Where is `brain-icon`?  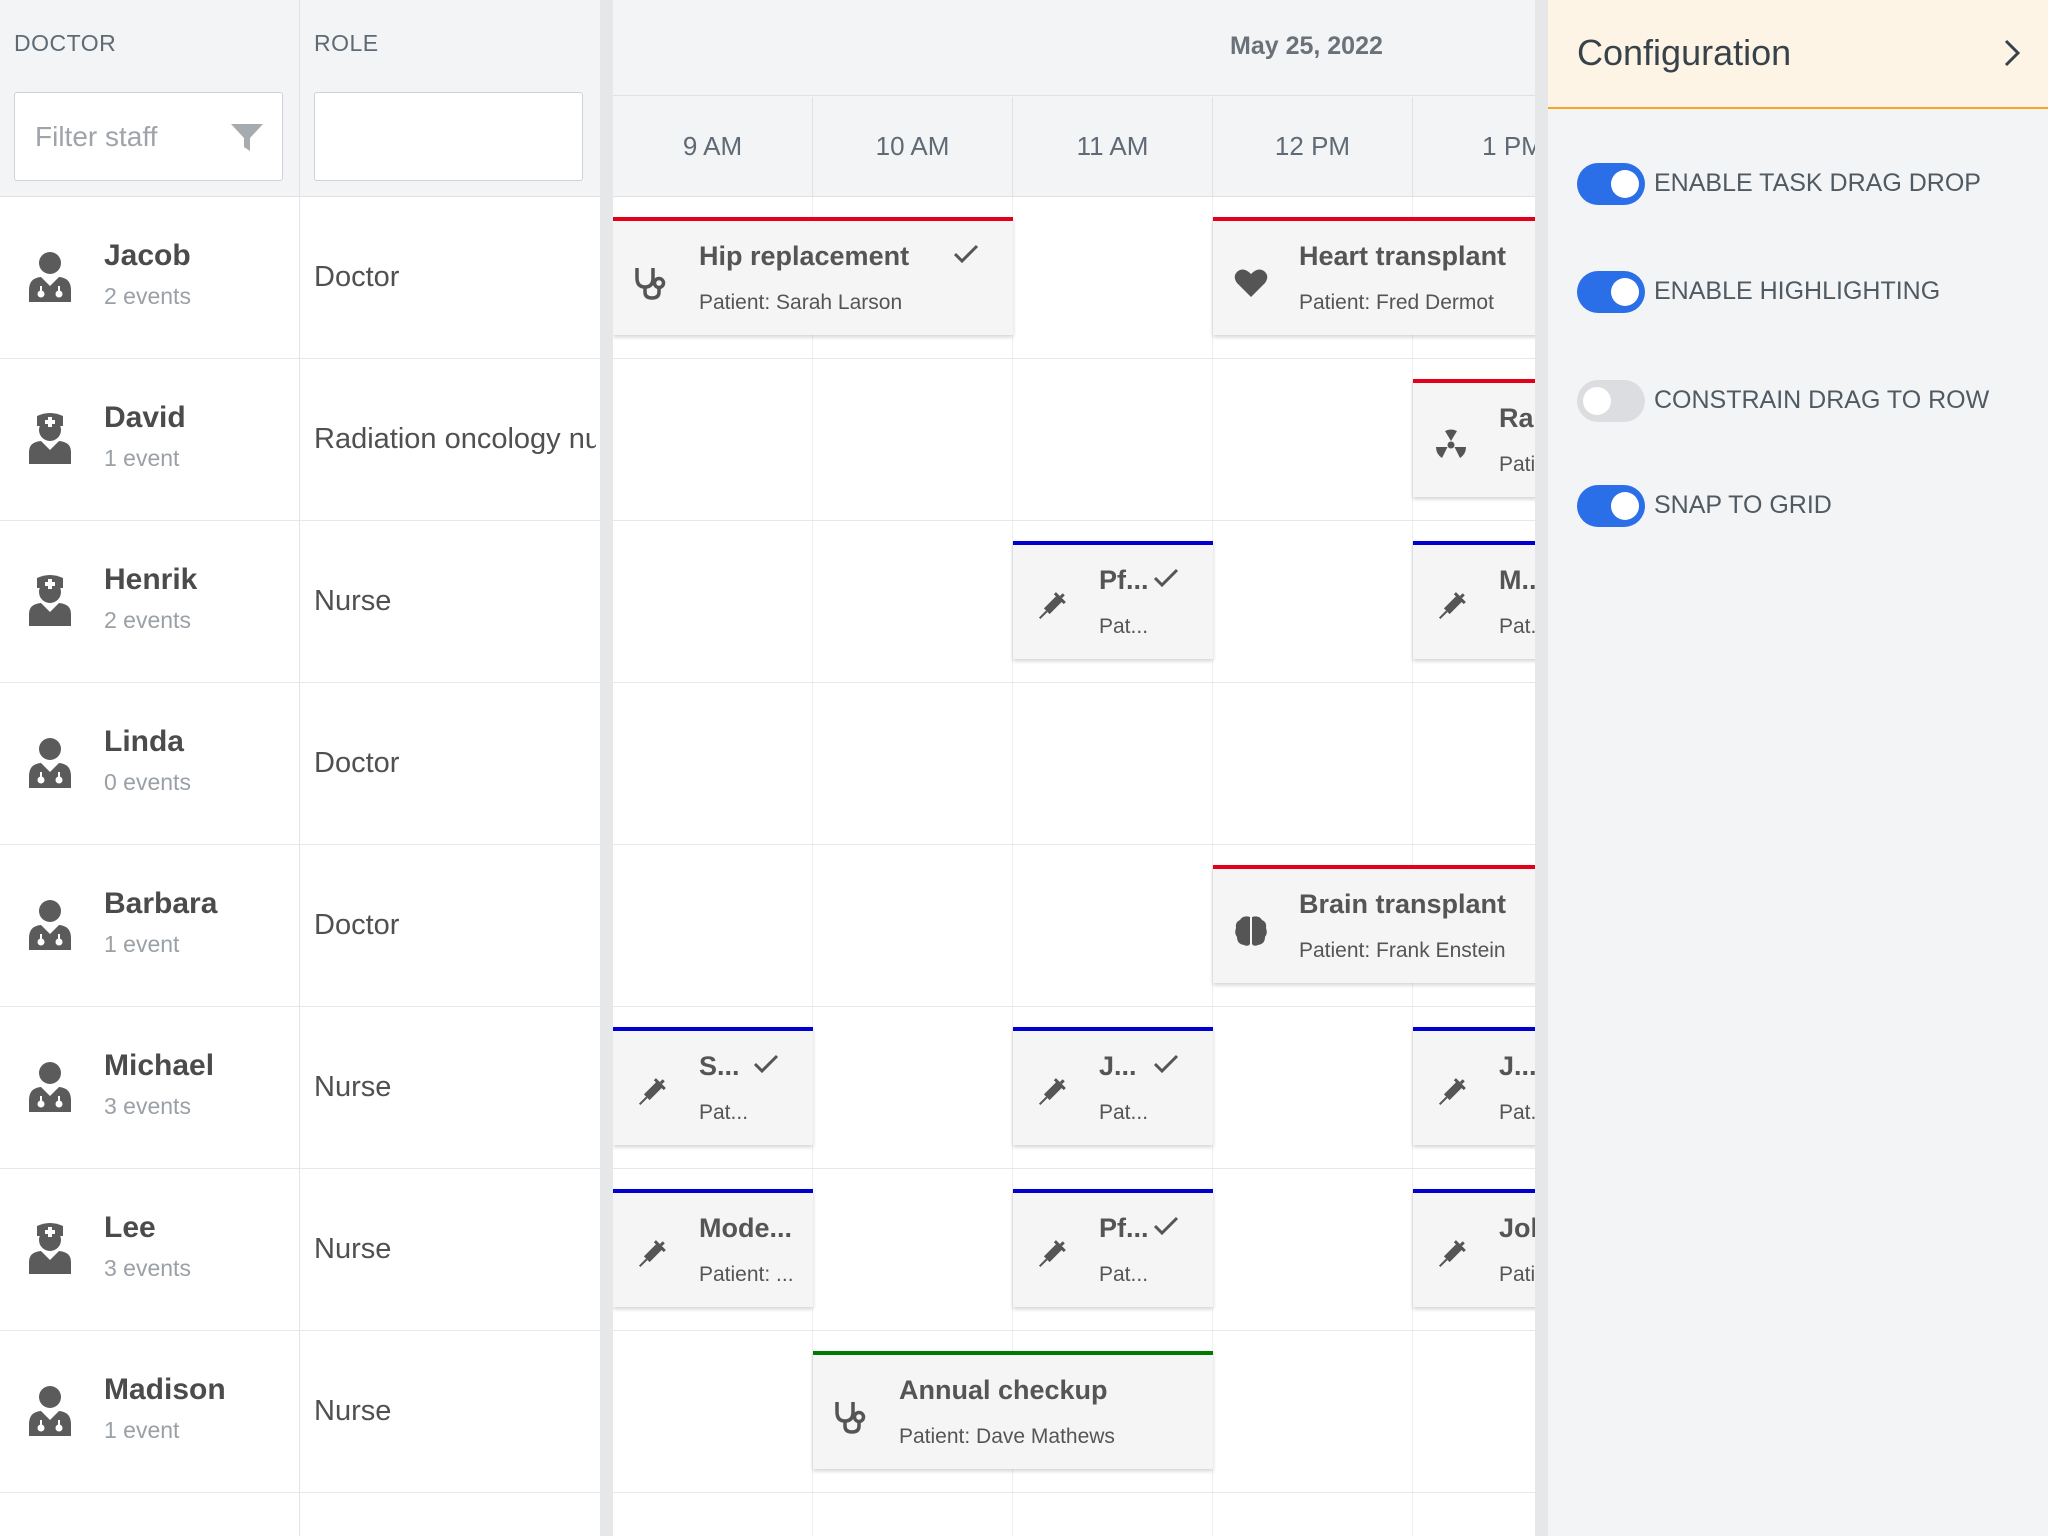
brain-icon is located at coordinates (1251, 931).